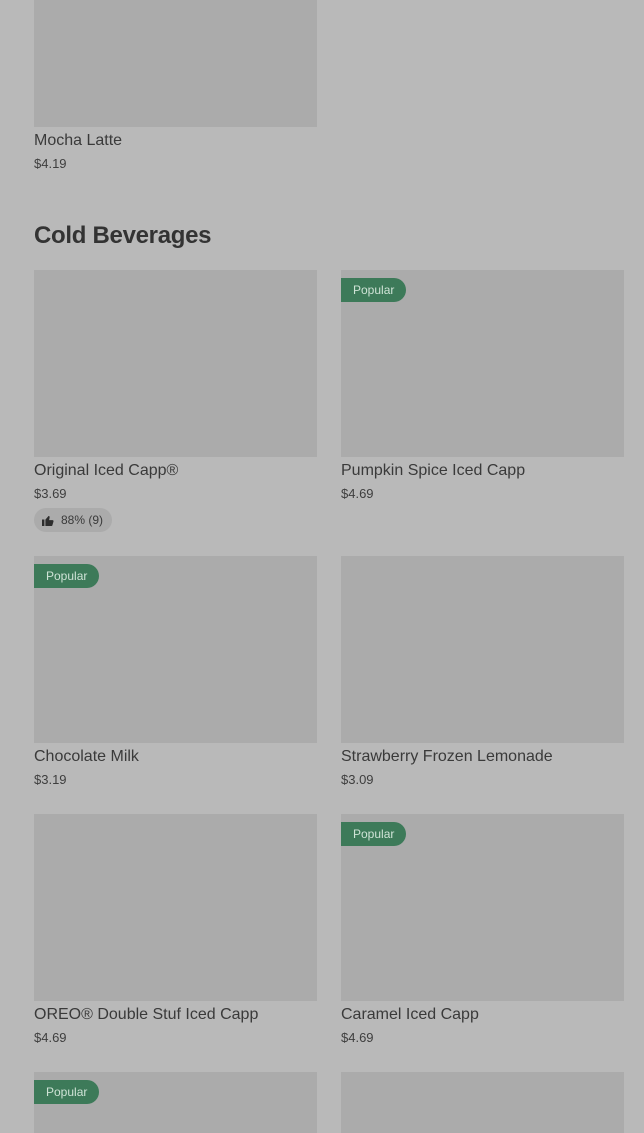  Describe the element at coordinates (175, 907) in the screenshot. I see `product-image-oreo-double-stuf-iced-capp` at that location.